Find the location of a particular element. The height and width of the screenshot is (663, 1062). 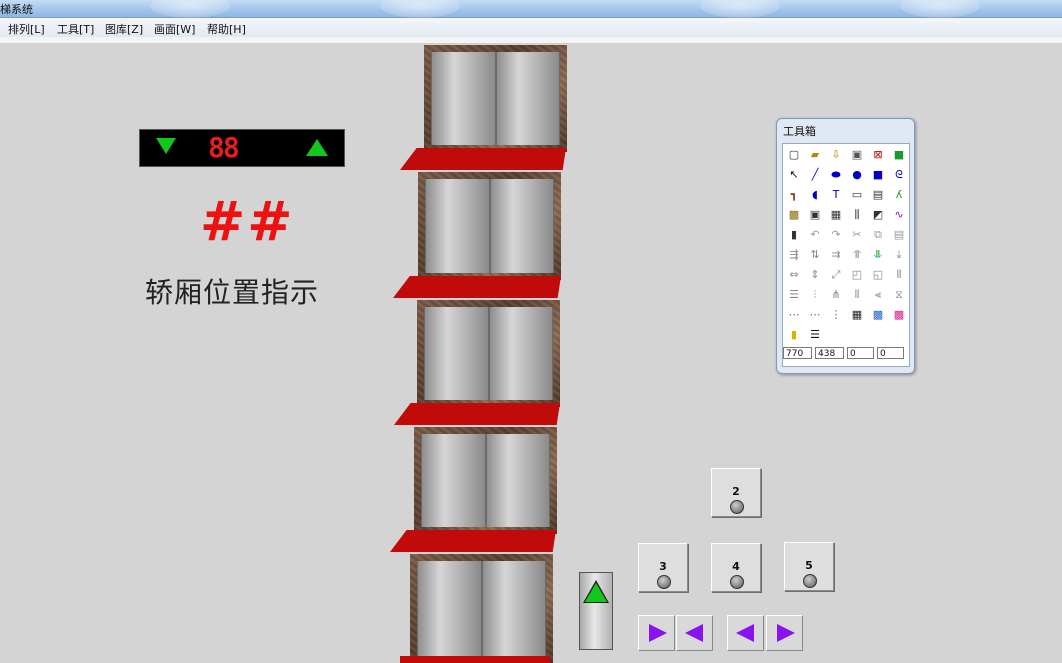

ungroup-icon: ⧖ is located at coordinates (899, 295).